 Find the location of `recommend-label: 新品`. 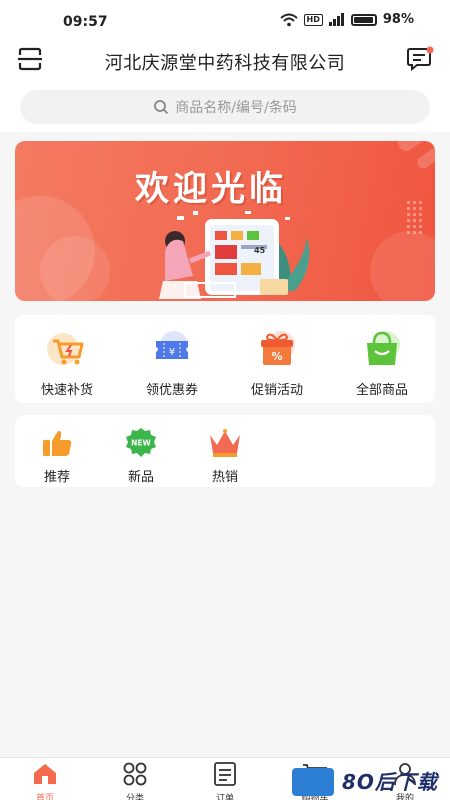

recommend-label: 新品 is located at coordinates (140, 477).